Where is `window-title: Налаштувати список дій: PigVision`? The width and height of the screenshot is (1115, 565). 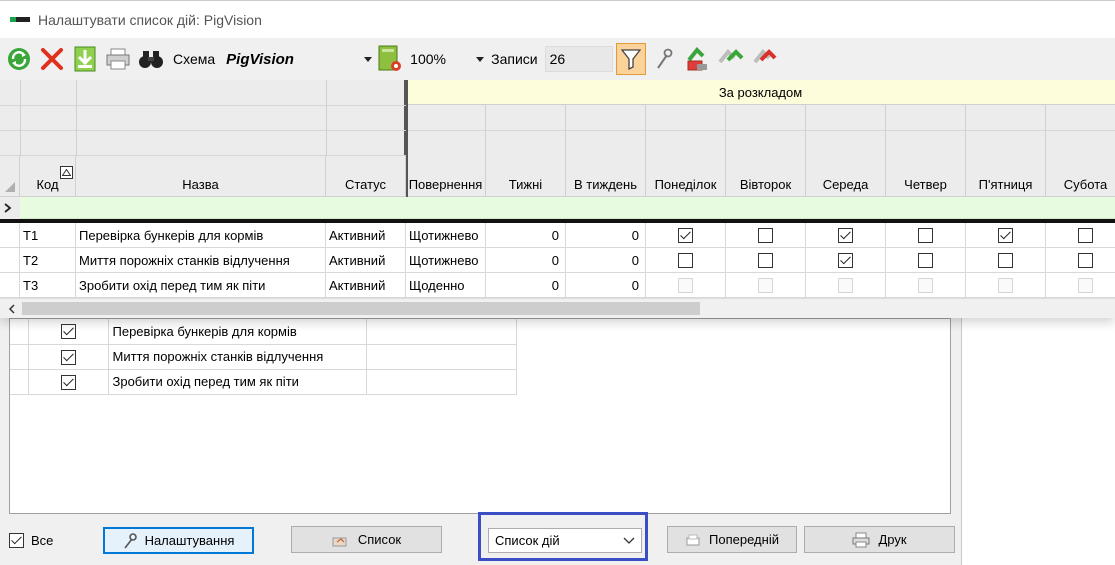
window-title: Налаштувати список дій: PigVision is located at coordinates (150, 19).